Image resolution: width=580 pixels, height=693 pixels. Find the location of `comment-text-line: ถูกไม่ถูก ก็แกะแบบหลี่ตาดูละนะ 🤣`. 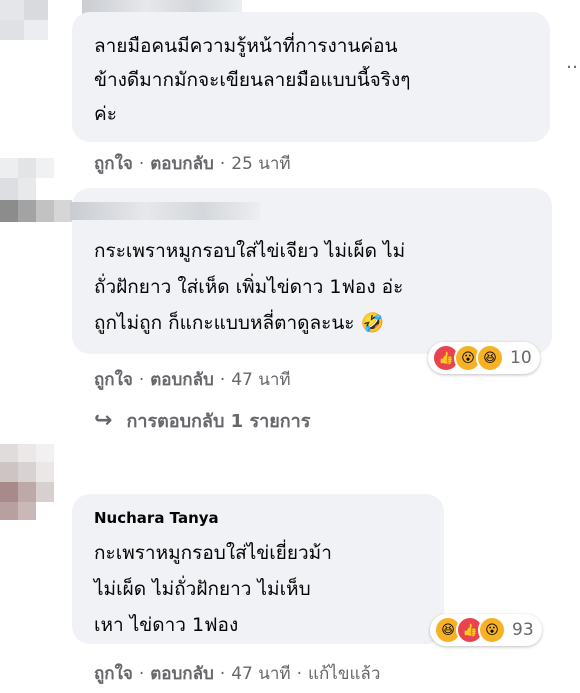

comment-text-line: ถูกไม่ถูก ก็แกะแบบหลี่ตาดูละนะ 🤣 is located at coordinates (239, 323).